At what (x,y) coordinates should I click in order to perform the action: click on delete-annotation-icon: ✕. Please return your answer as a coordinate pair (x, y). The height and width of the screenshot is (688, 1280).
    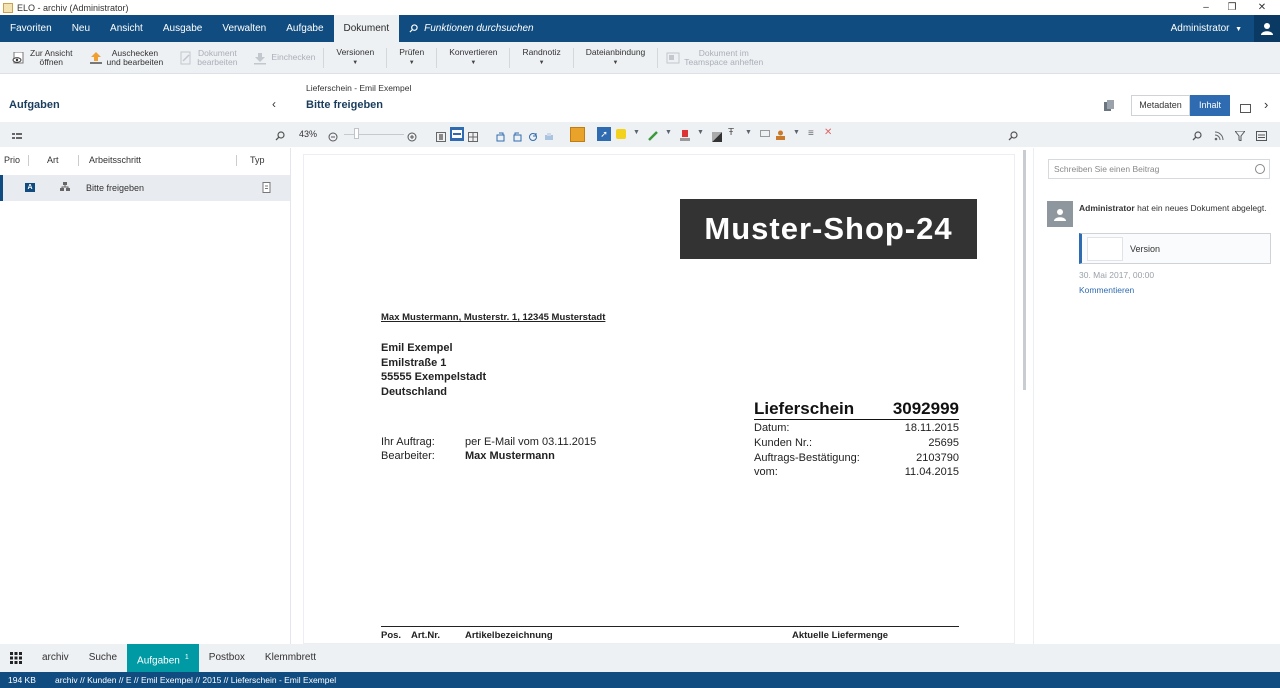
    Looking at the image, I should click on (828, 132).